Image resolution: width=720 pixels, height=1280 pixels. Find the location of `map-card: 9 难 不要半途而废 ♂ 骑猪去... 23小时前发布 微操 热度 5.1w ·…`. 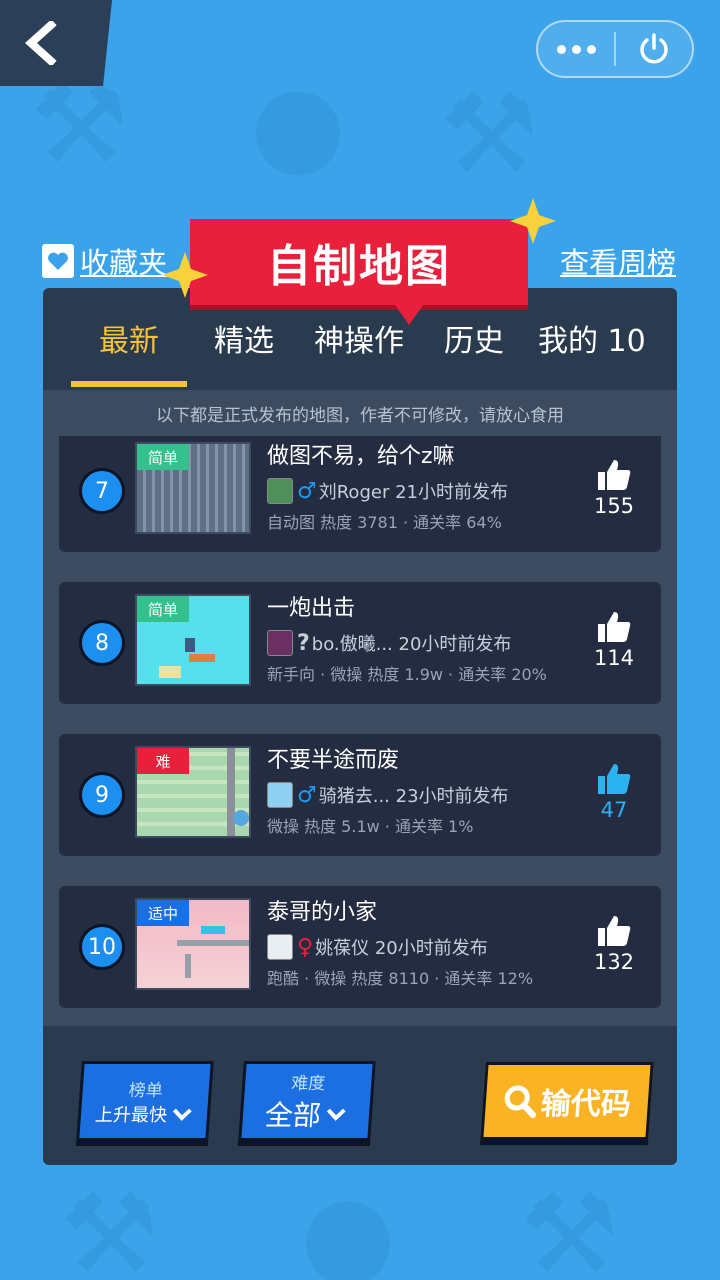

map-card: 9 难 不要半途而废 ♂ 骑猪去... 23小时前发布 微操 热度 5.1w ·… is located at coordinates (360, 795).